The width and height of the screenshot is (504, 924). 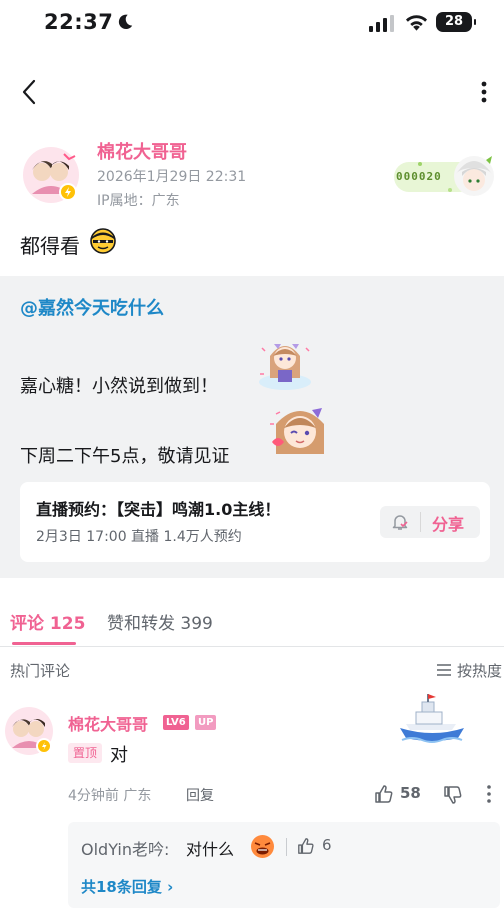 What do you see at coordinates (176, 722) in the screenshot?
I see `level-badge: LV6` at bounding box center [176, 722].